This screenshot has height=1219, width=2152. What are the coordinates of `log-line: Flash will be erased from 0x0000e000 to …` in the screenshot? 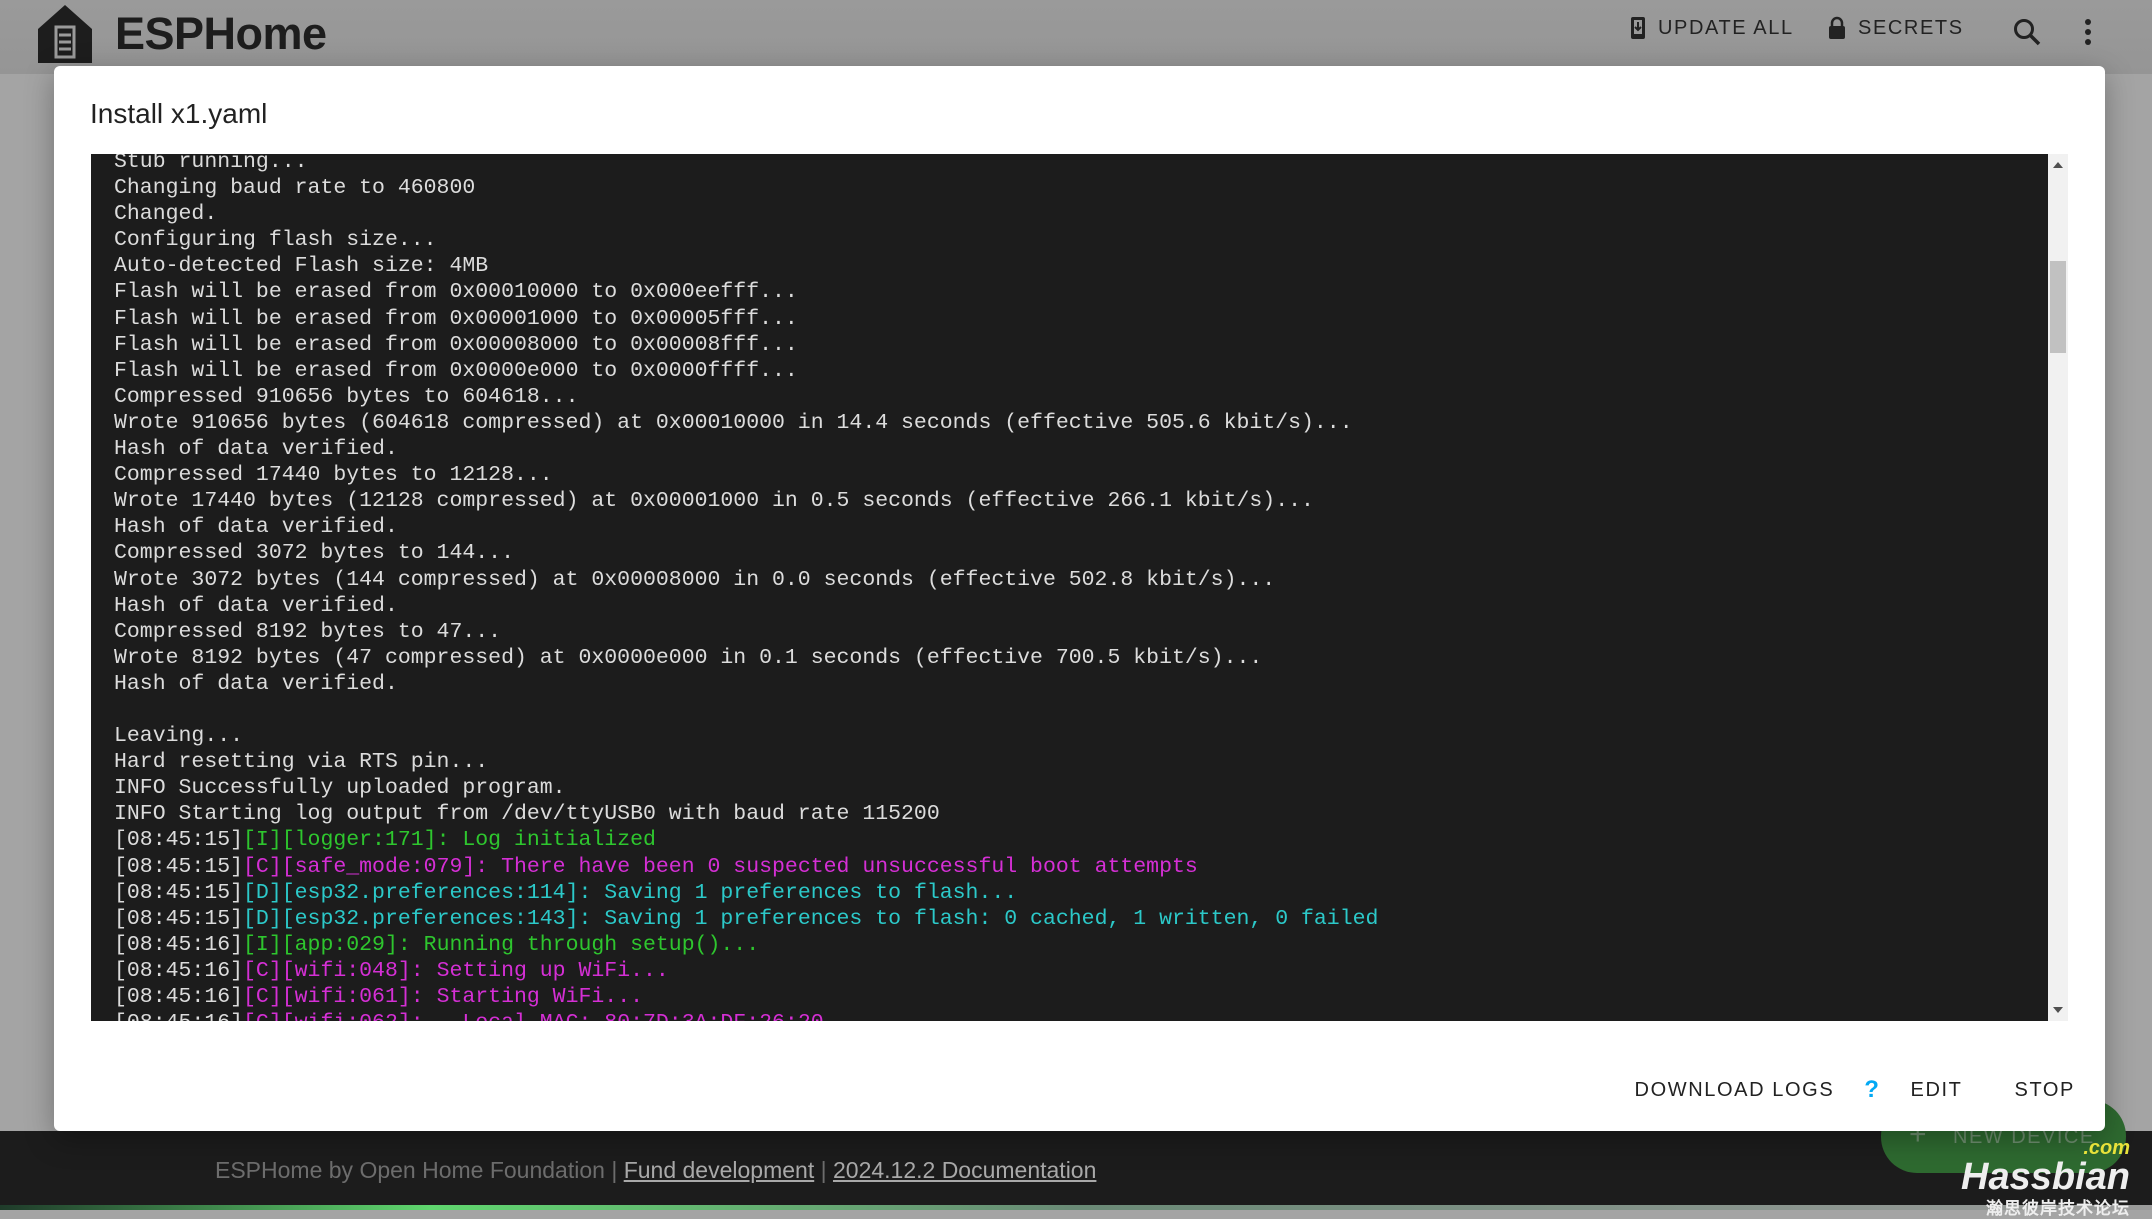 It's located at (746, 371).